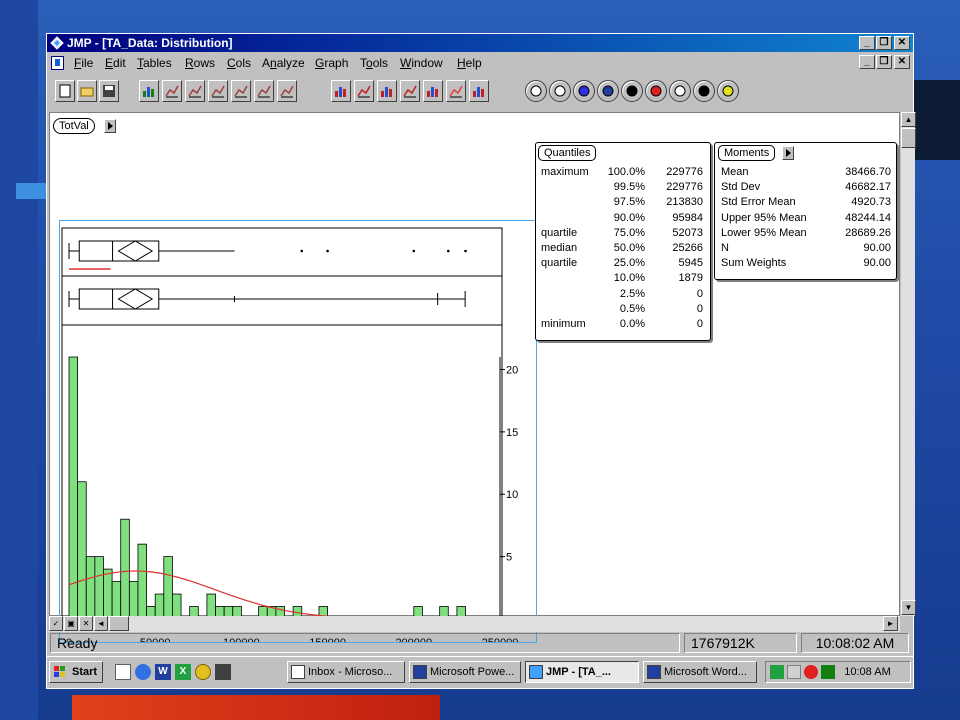 This screenshot has height=720, width=960. I want to click on menu-item: Cols, so click(239, 63).